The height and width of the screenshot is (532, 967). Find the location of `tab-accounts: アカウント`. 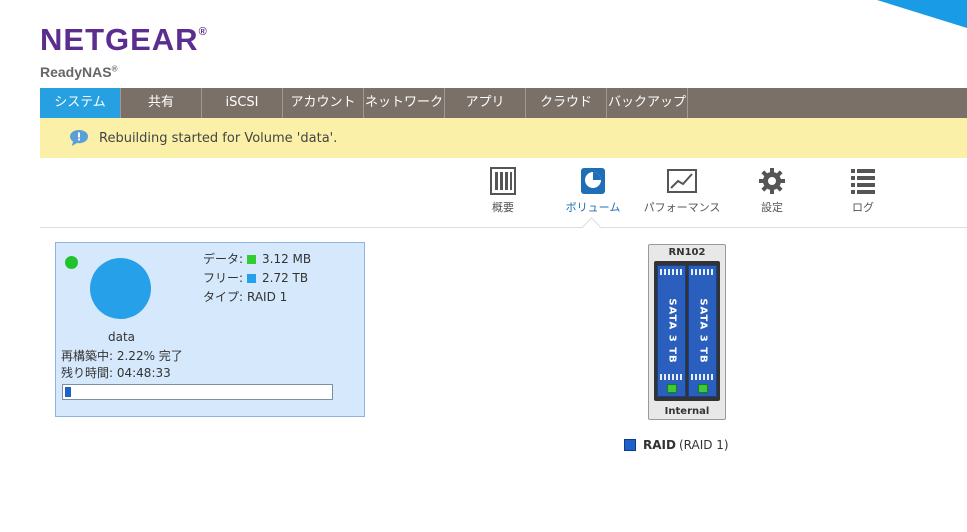

tab-accounts: アカウント is located at coordinates (323, 103).